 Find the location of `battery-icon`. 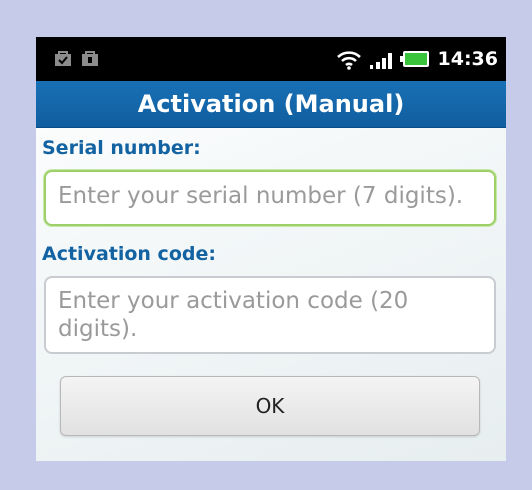

battery-icon is located at coordinates (414, 59).